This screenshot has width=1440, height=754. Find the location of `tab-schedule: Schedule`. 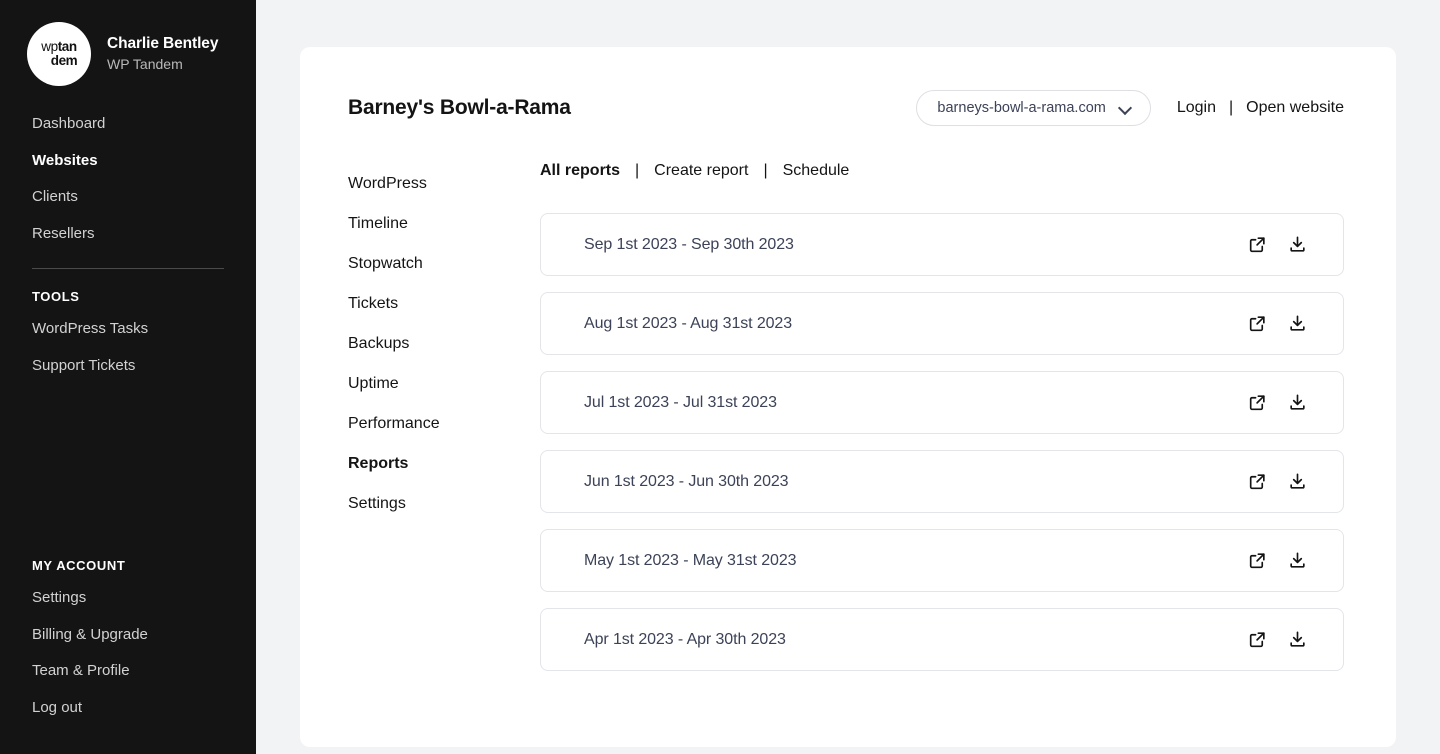

tab-schedule: Schedule is located at coordinates (816, 171).